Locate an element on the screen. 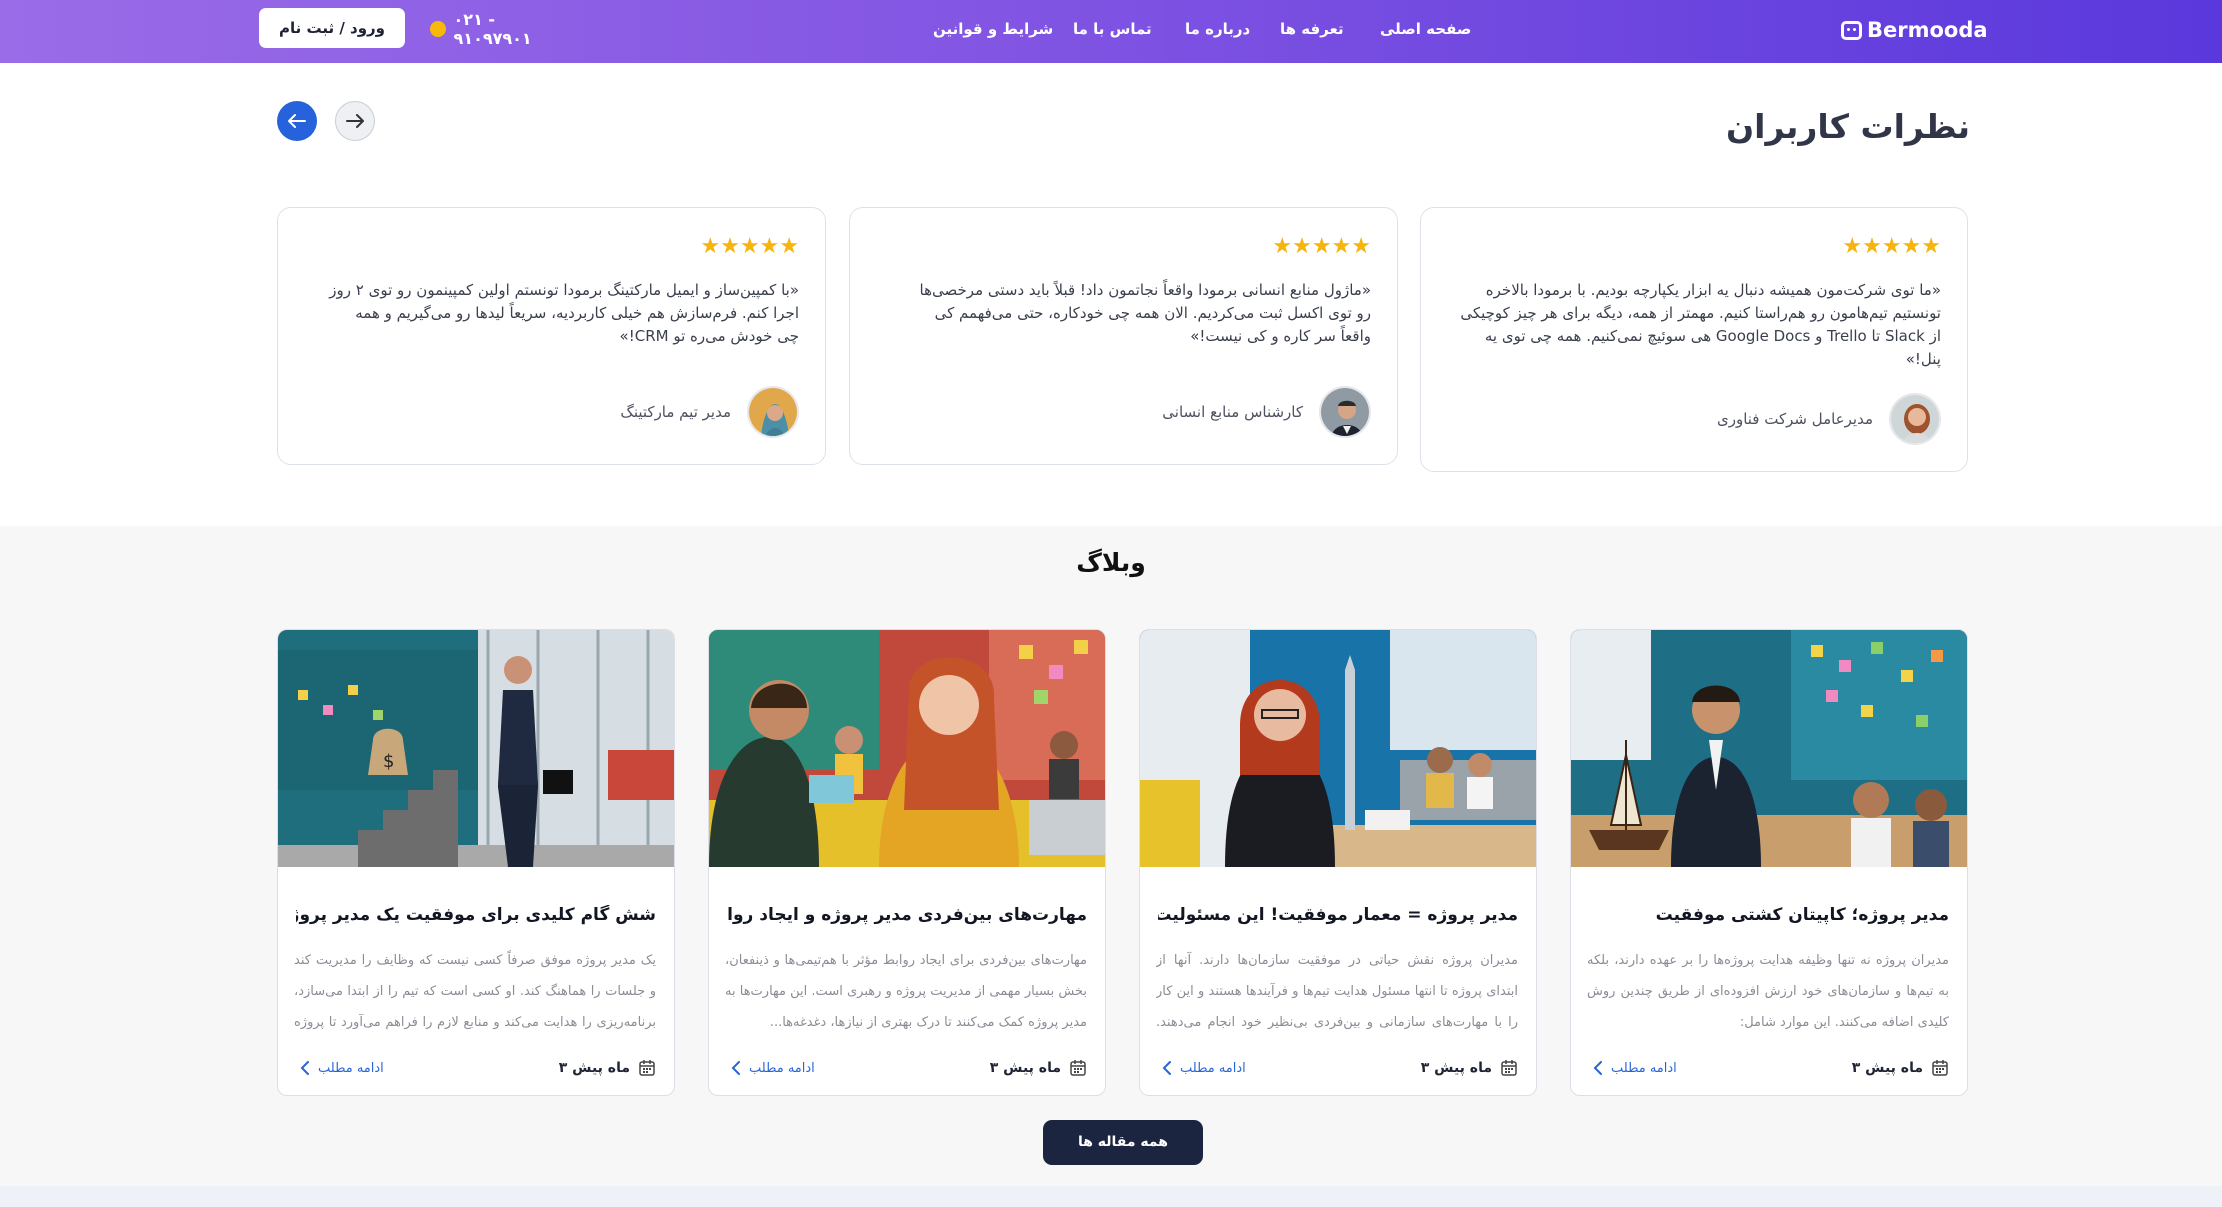 This screenshot has height=1207, width=2222. phone-number: ۰۲۱ - ۹۱۰۹۷۹۰۱ is located at coordinates (502, 29).